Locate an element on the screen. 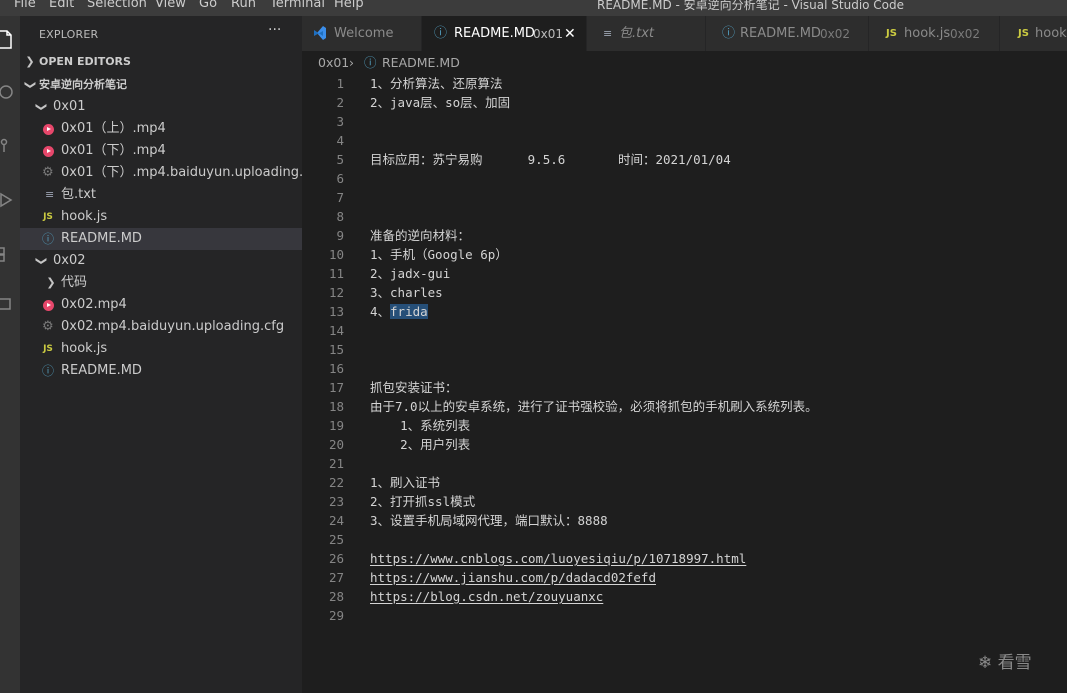 The height and width of the screenshot is (693, 1067). breadcrumb-file: README.MD is located at coordinates (421, 63).